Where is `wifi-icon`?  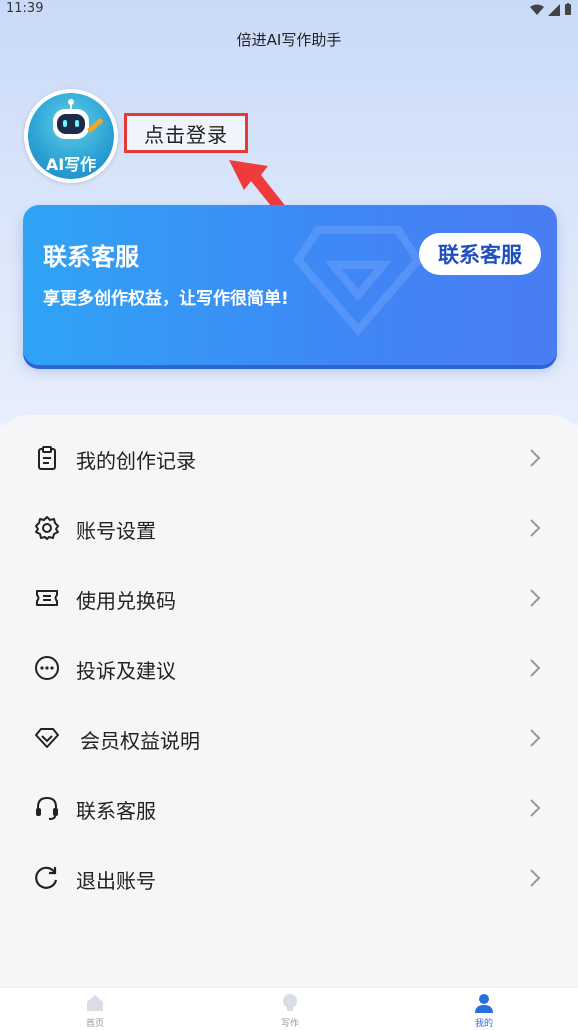 wifi-icon is located at coordinates (537, 9).